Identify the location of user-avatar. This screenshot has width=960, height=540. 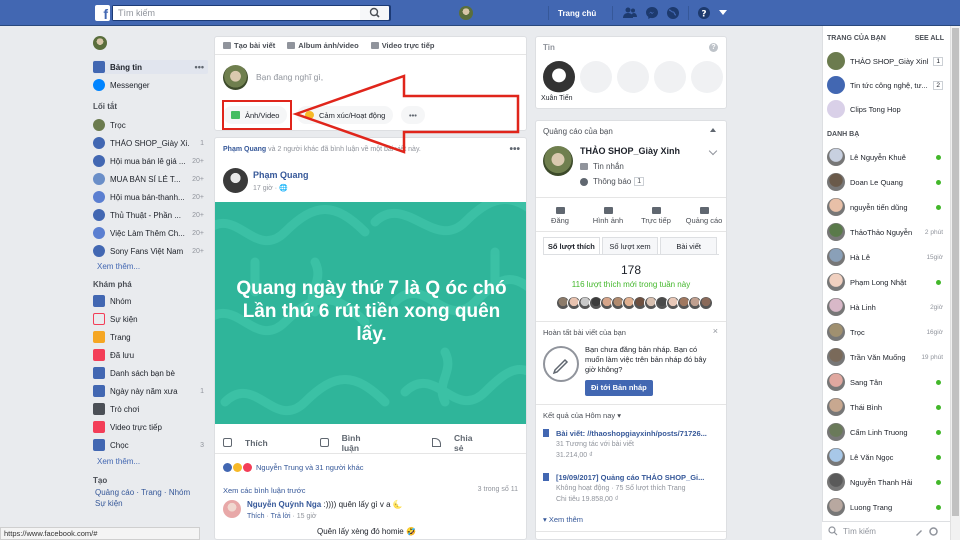
(100, 43).